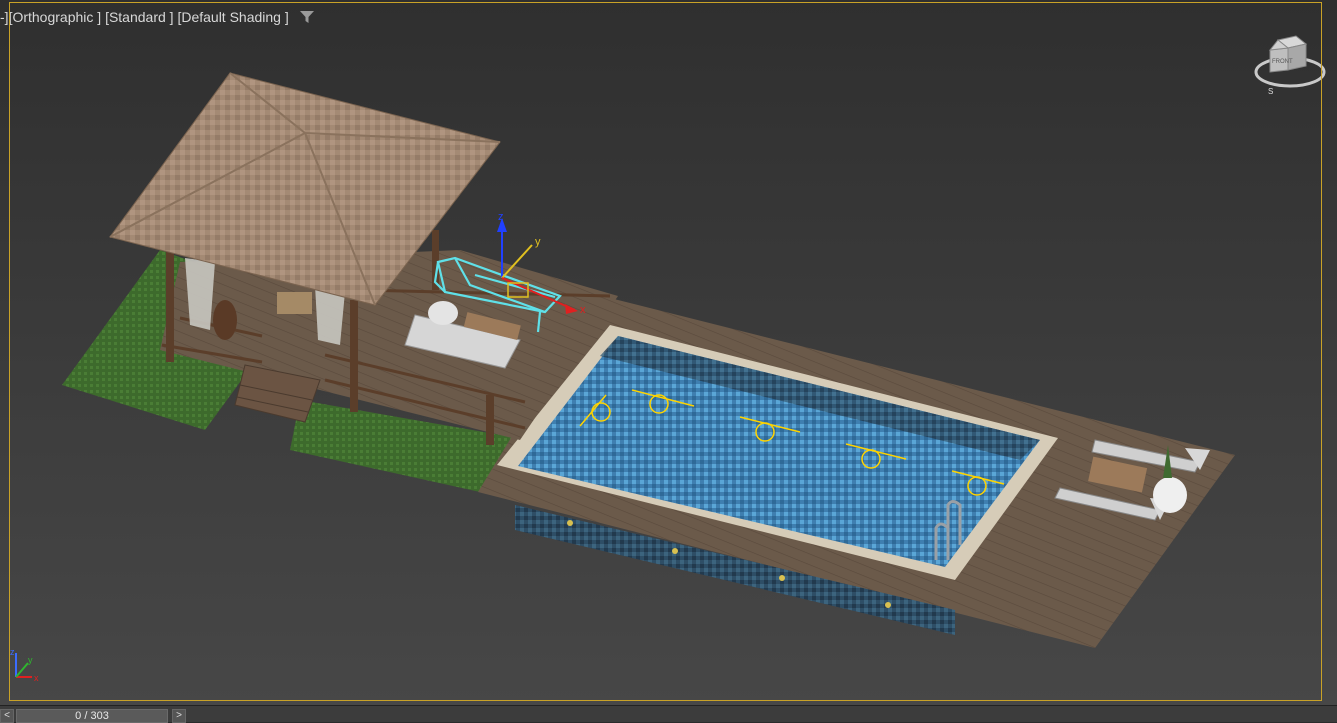 The height and width of the screenshot is (723, 1337). I want to click on gazebo-table, so click(294, 303).